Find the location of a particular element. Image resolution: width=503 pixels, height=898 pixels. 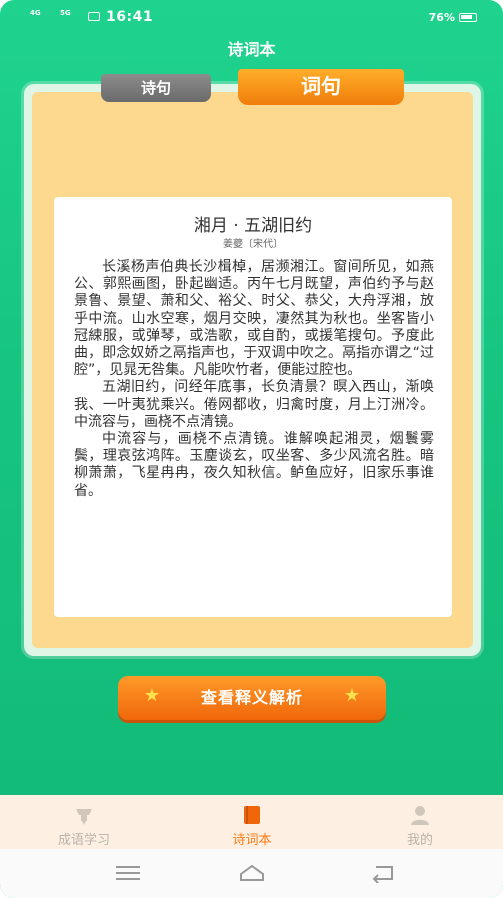

menu-icon is located at coordinates (128, 873).